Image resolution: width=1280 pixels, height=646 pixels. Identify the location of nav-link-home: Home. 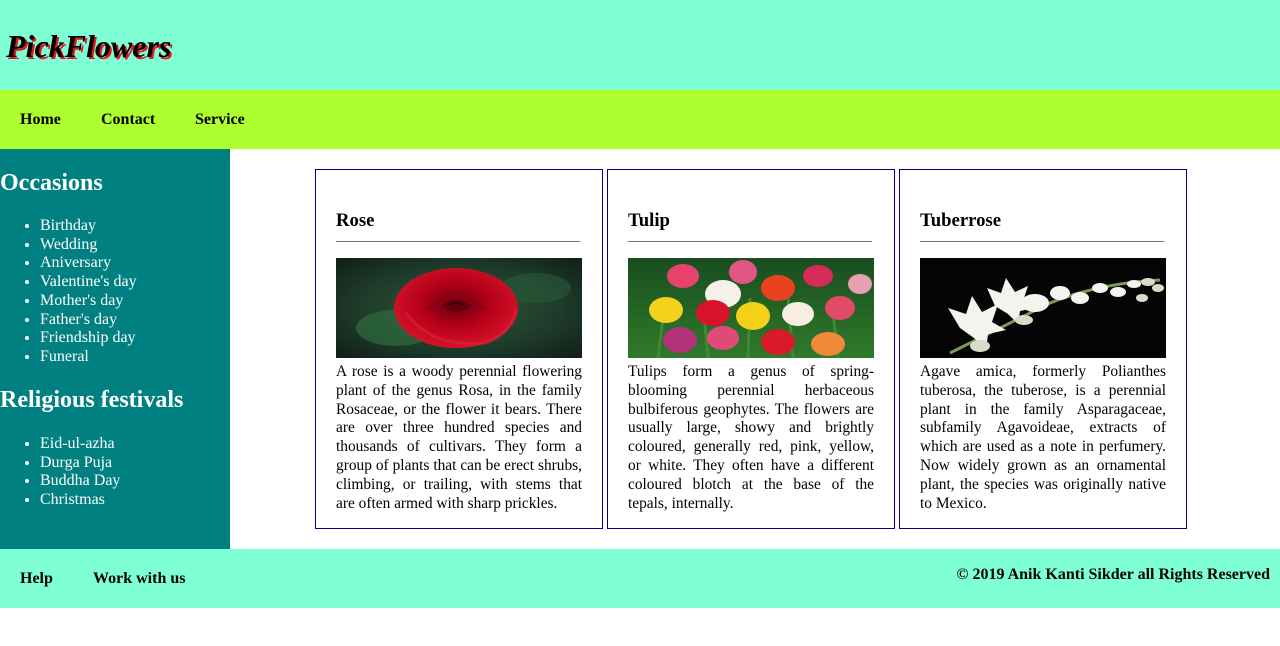
(40, 120).